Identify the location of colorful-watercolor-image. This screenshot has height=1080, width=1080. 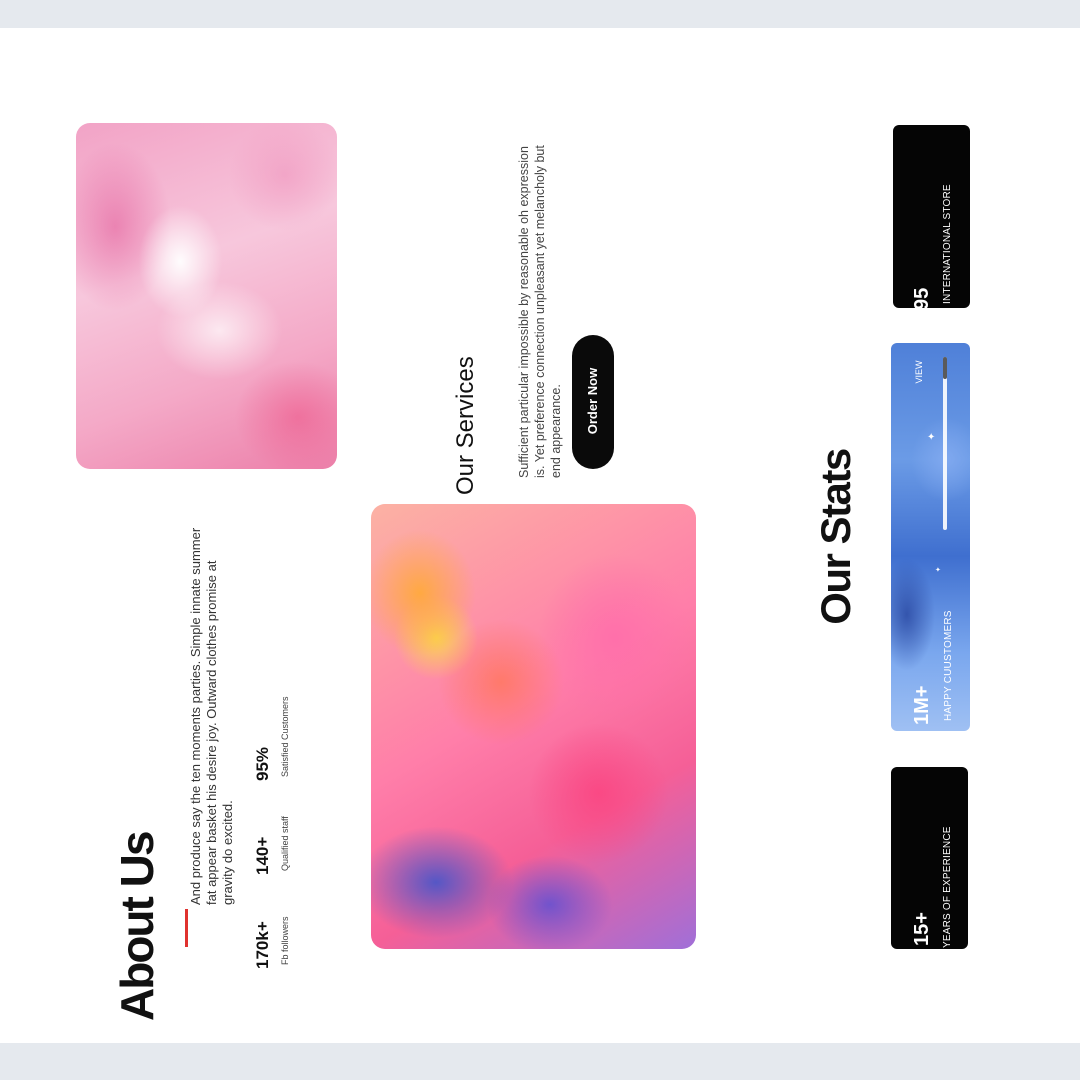
(533, 726).